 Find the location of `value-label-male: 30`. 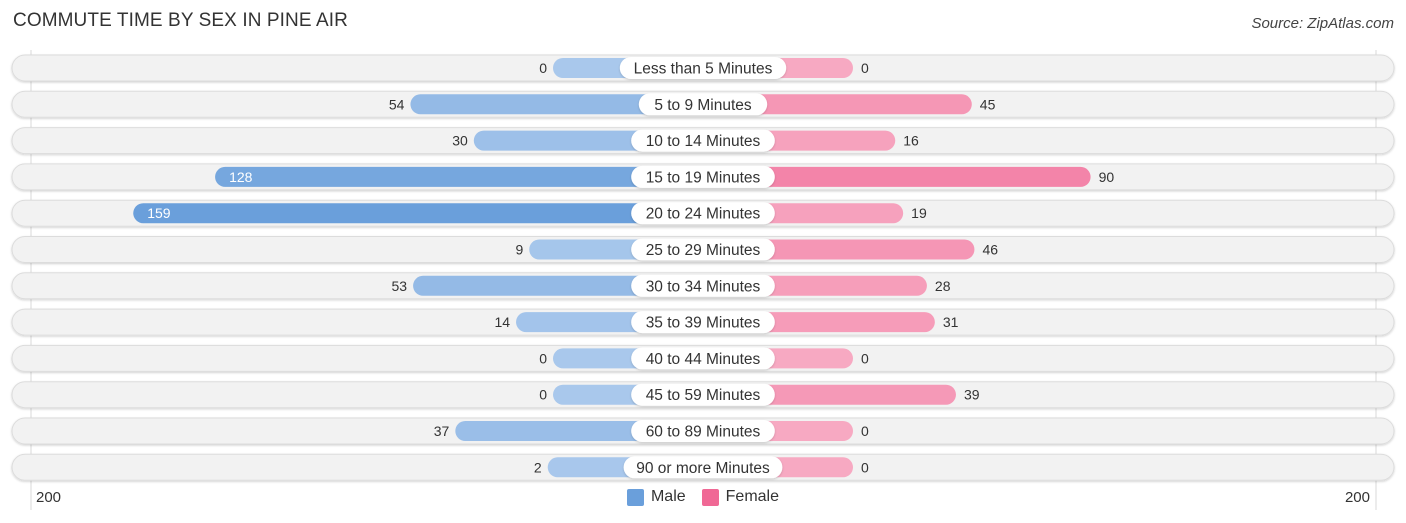

value-label-male: 30 is located at coordinates (460, 141).